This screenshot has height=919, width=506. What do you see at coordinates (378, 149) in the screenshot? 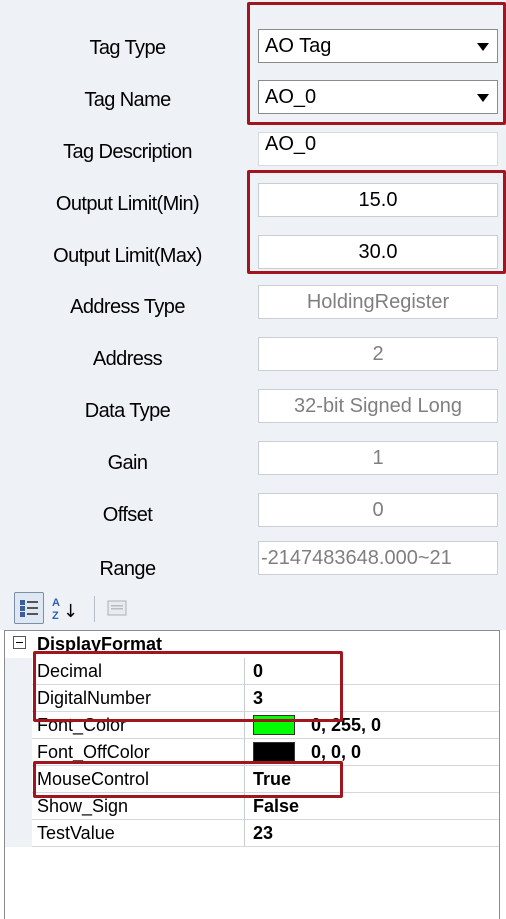
I see `tag-description-input: AO_0` at bounding box center [378, 149].